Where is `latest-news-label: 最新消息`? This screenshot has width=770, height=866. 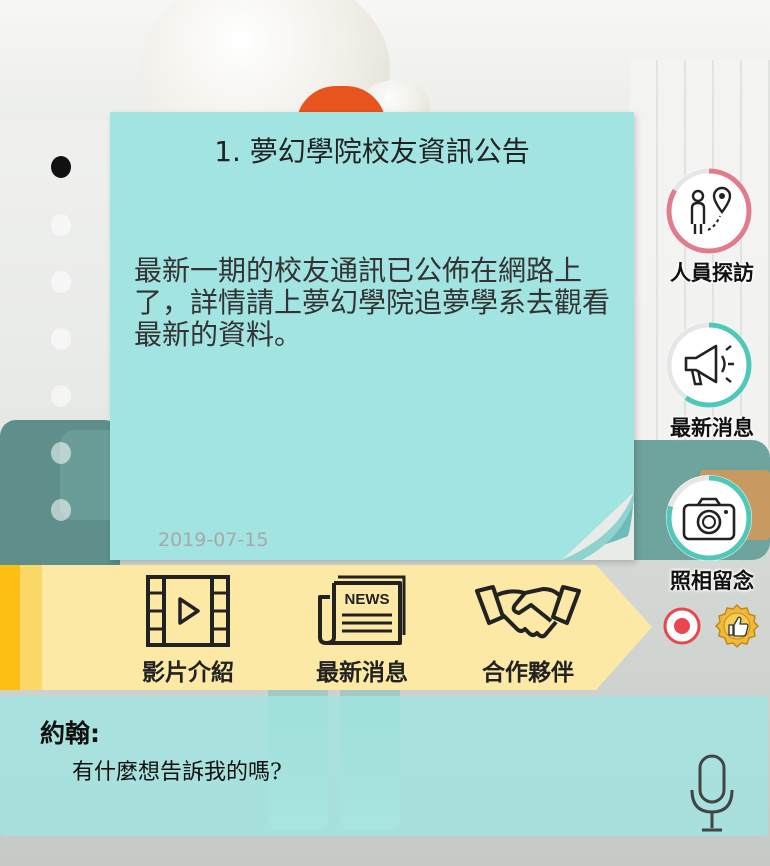
latest-news-label: 最新消息 is located at coordinates (712, 428).